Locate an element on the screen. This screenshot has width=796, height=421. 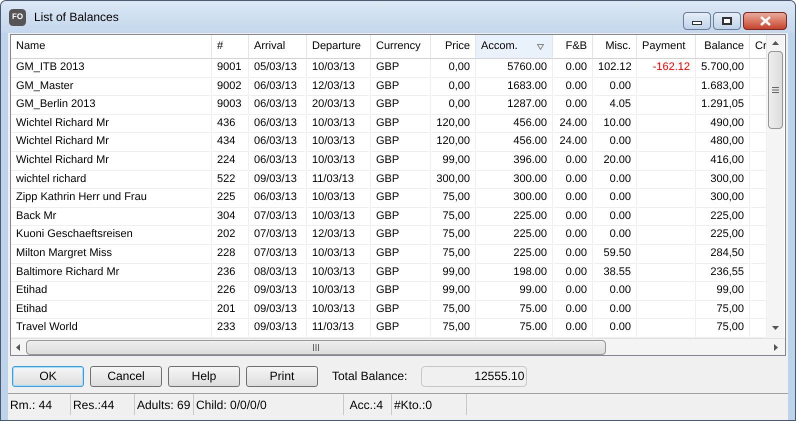
scroll-up-icon is located at coordinates (775, 43).